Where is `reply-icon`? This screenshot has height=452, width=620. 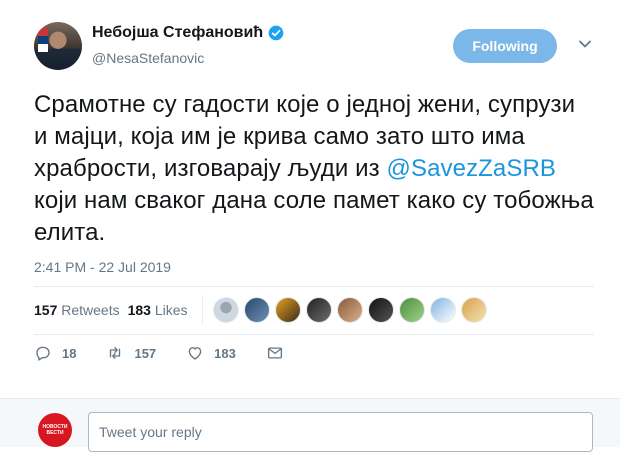
reply-icon is located at coordinates (43, 353).